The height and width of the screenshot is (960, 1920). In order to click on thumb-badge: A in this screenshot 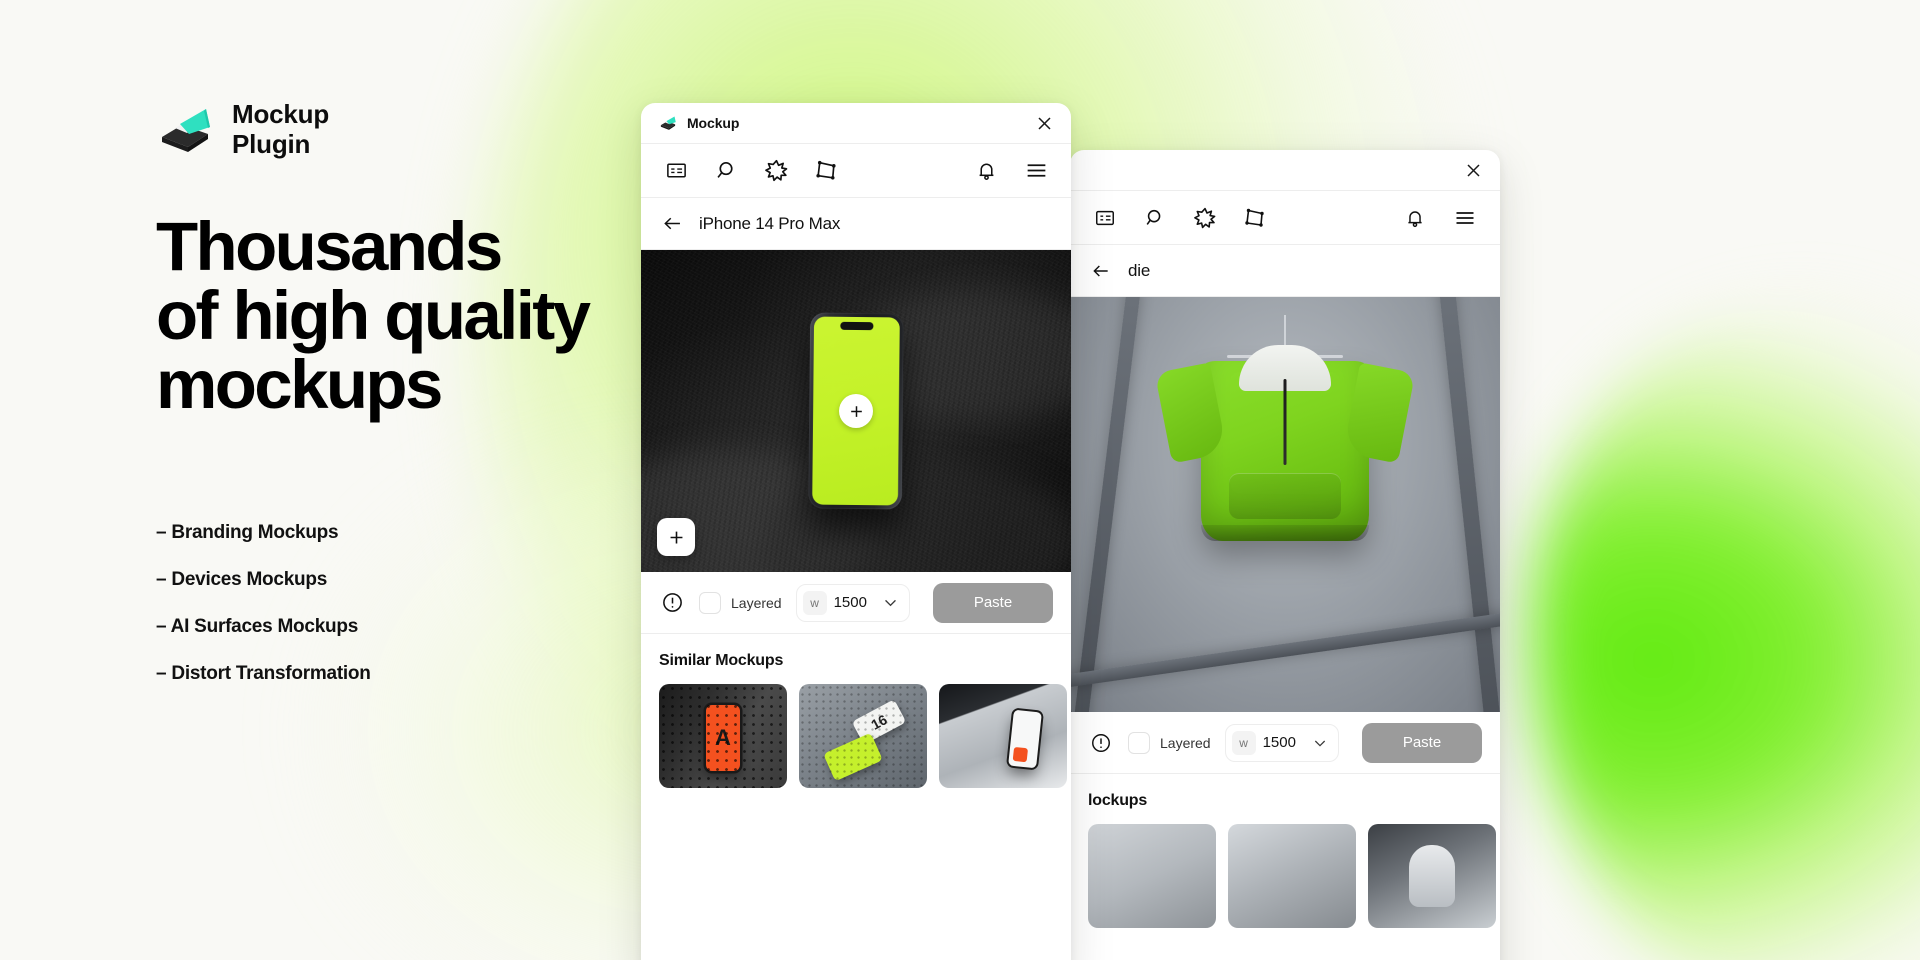, I will do `click(723, 738)`.